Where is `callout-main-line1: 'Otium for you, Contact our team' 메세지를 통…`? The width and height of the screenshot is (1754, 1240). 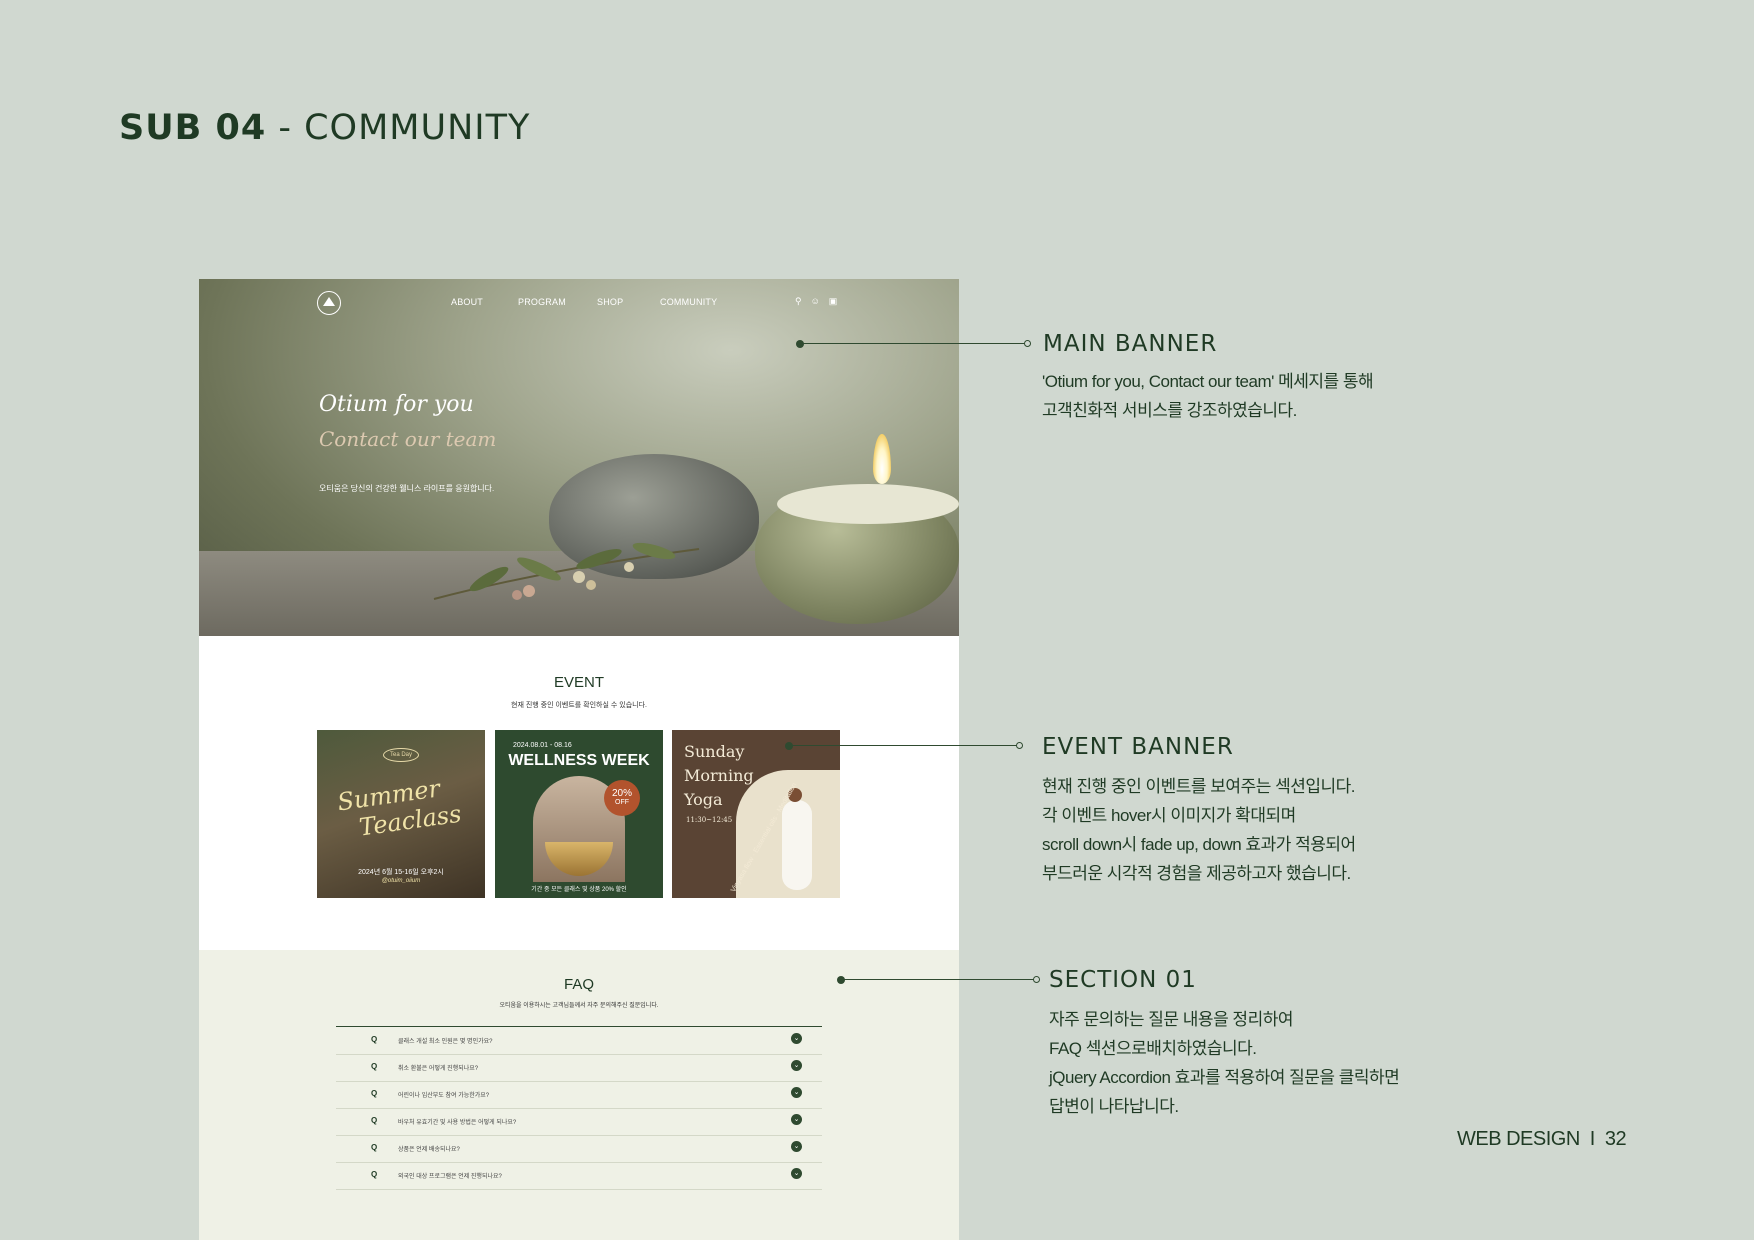 callout-main-line1: 'Otium for you, Contact our team' 메세지를 통… is located at coordinates (1208, 381).